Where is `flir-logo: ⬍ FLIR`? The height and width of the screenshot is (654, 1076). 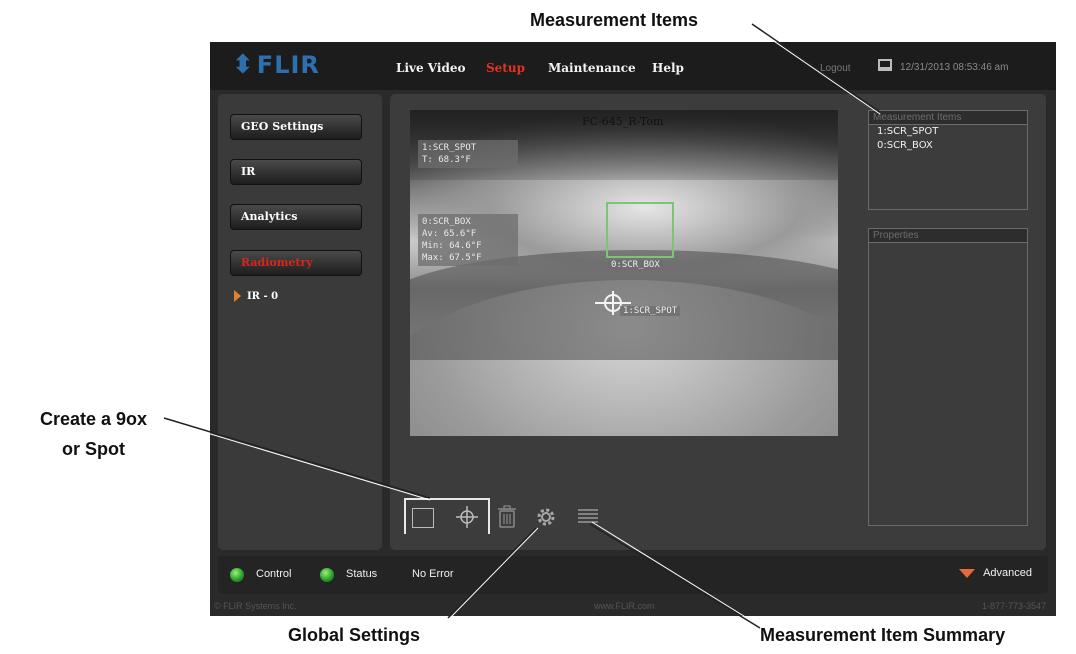
flir-logo: ⬍ FLIR is located at coordinates (276, 65).